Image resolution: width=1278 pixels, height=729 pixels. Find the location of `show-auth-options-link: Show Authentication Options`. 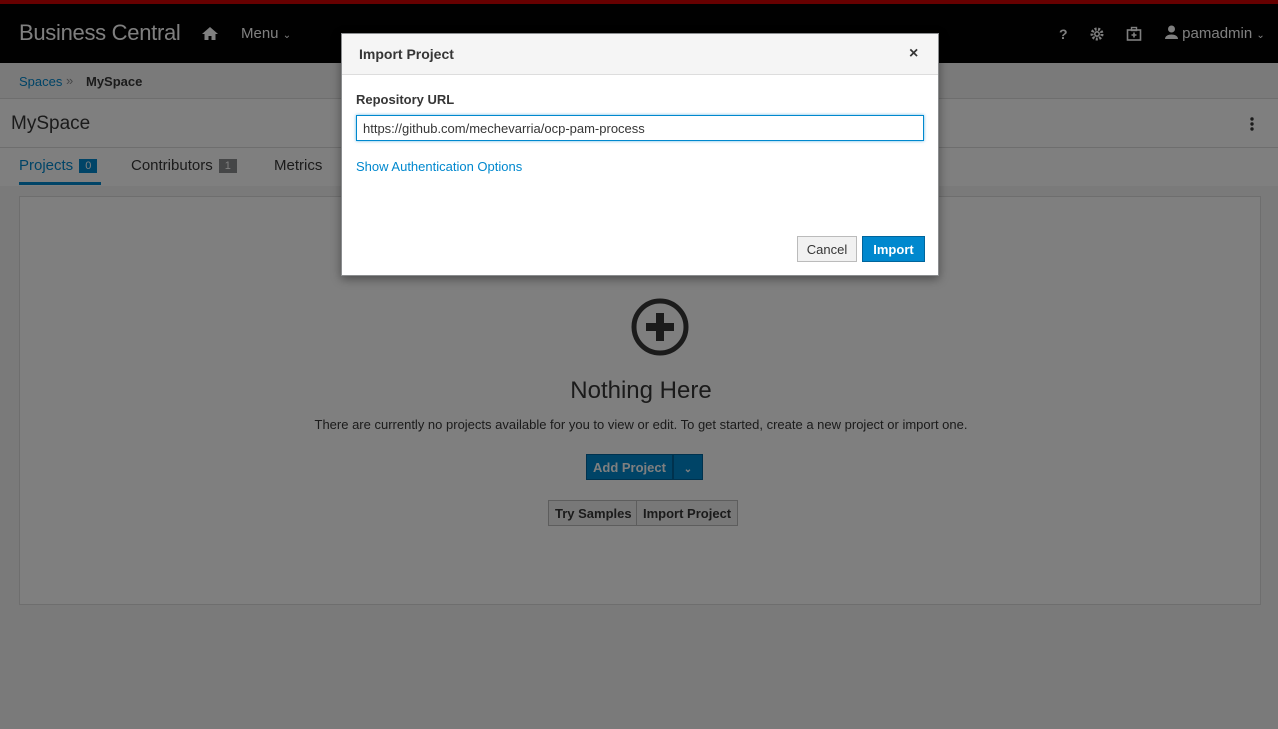

show-auth-options-link: Show Authentication Options is located at coordinates (439, 166).